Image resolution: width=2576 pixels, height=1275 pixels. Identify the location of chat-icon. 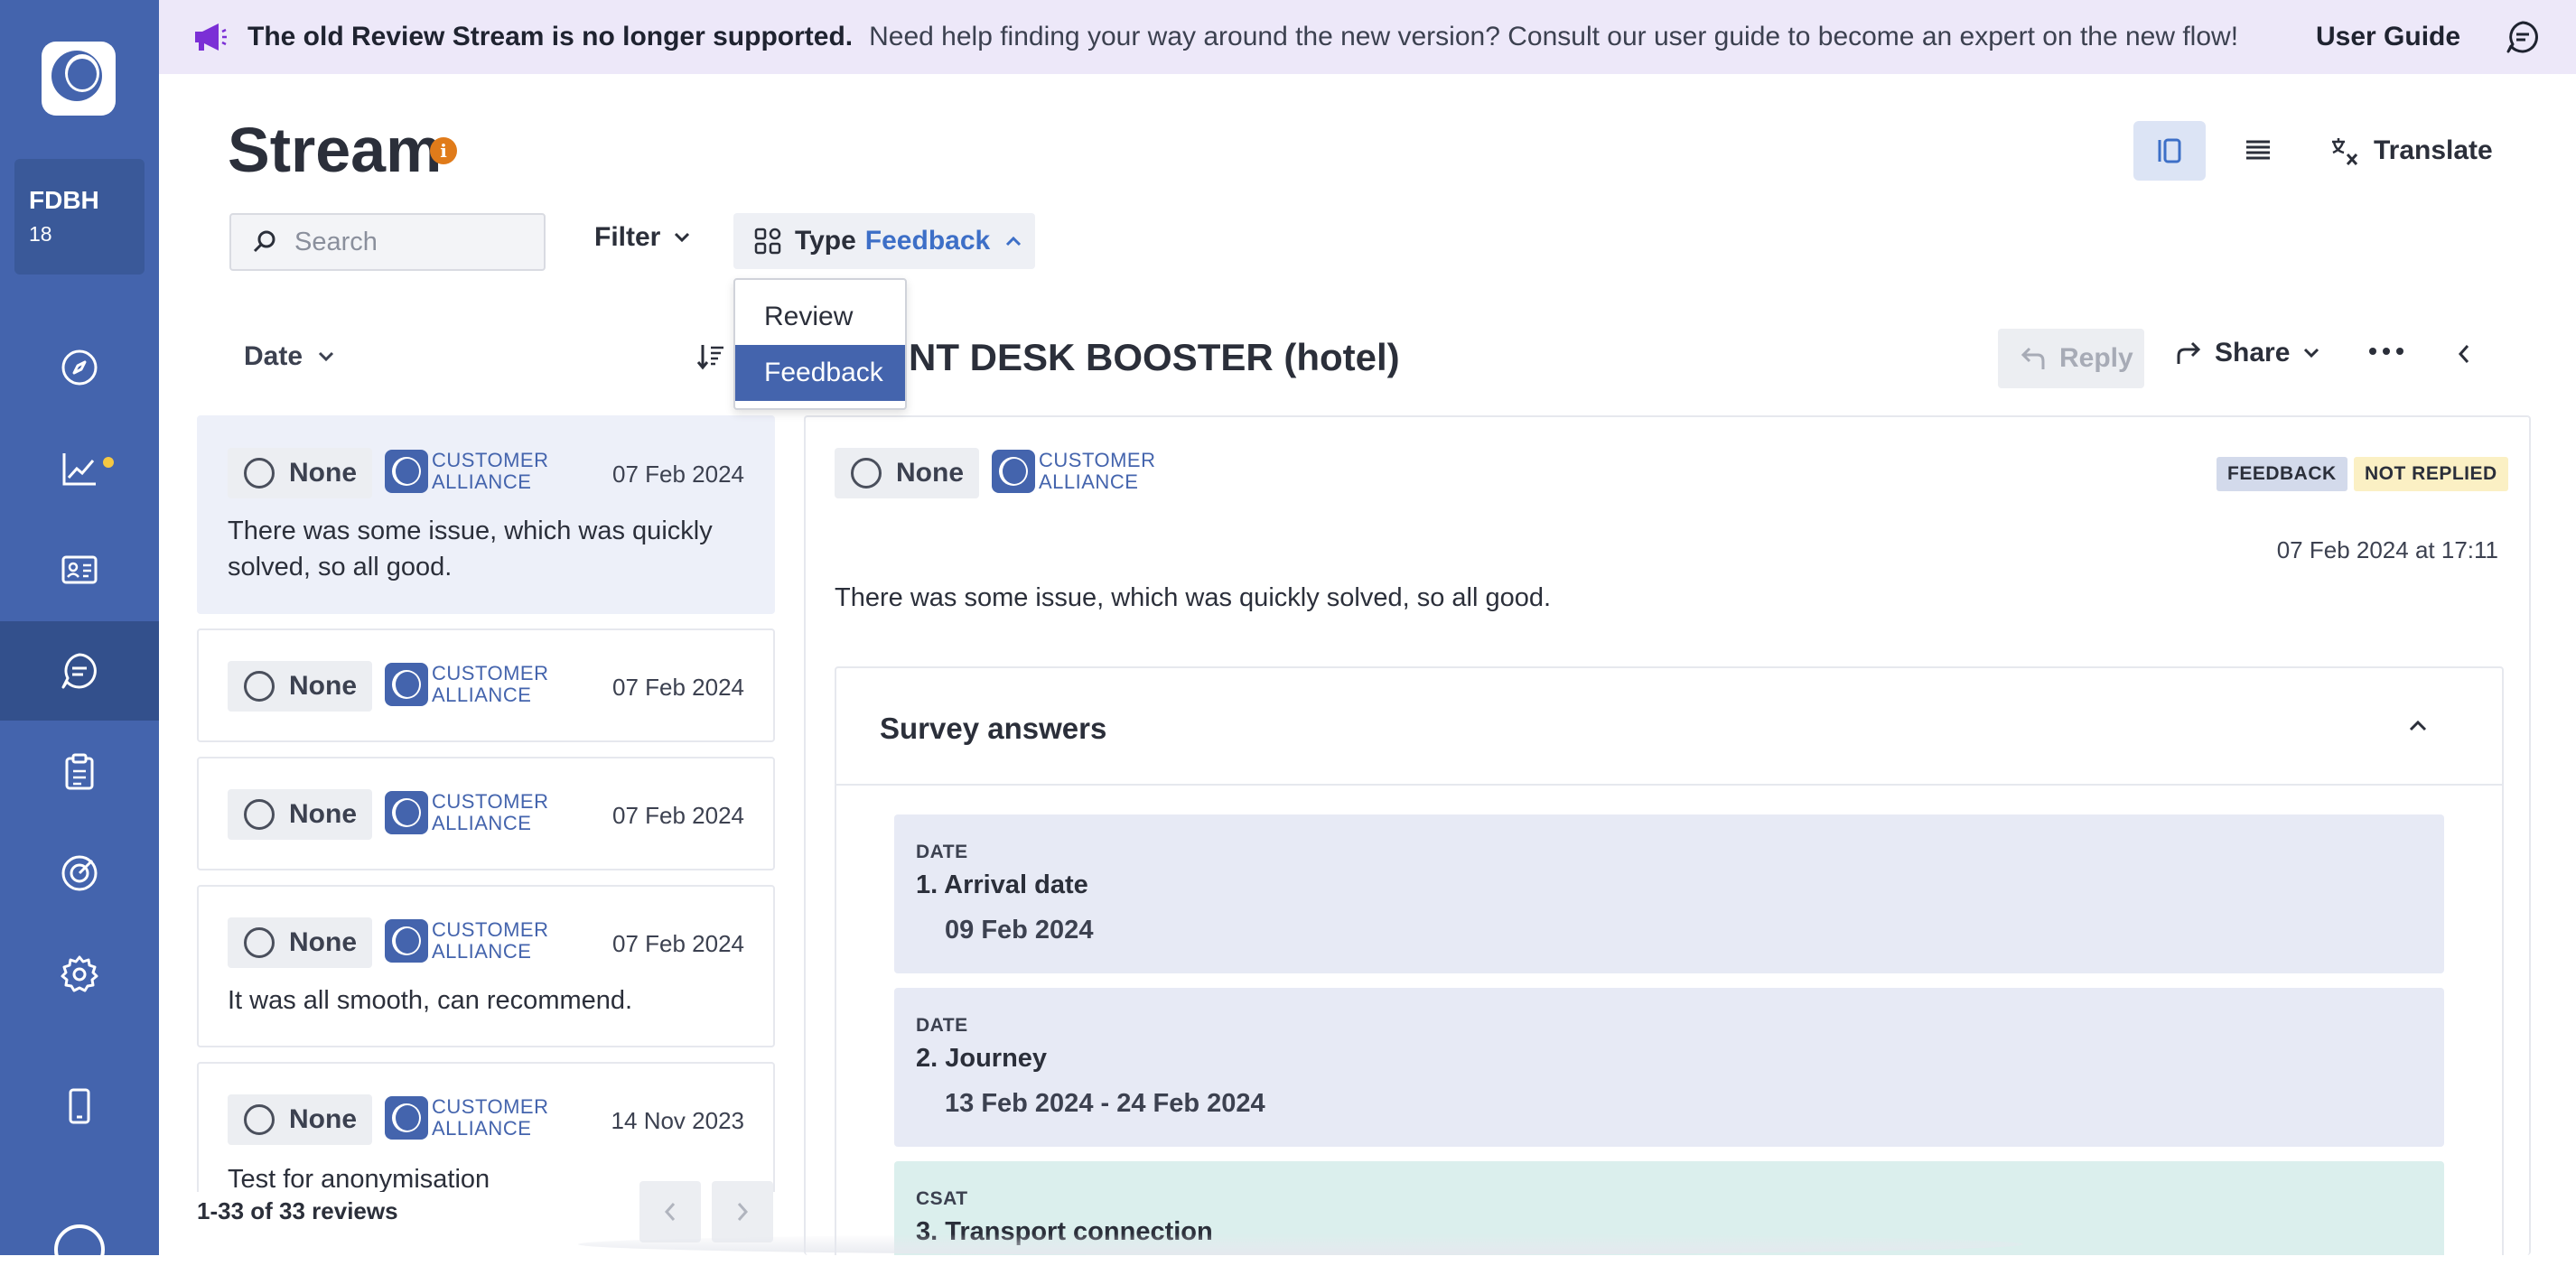
(79, 671).